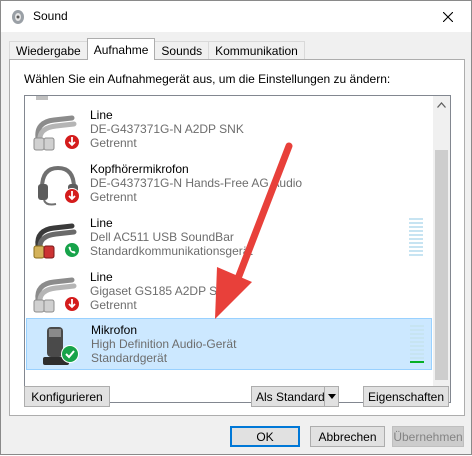  What do you see at coordinates (139, 169) in the screenshot?
I see `device-name: Kopfhörermikrofon` at bounding box center [139, 169].